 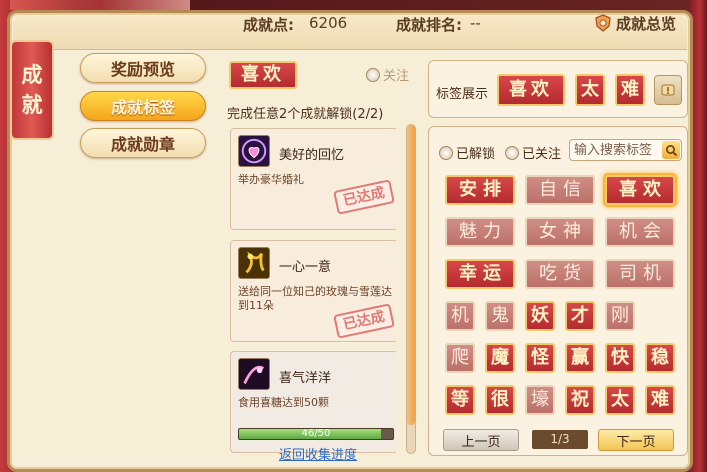 I want to click on follow-label: 关注, so click(x=396, y=76).